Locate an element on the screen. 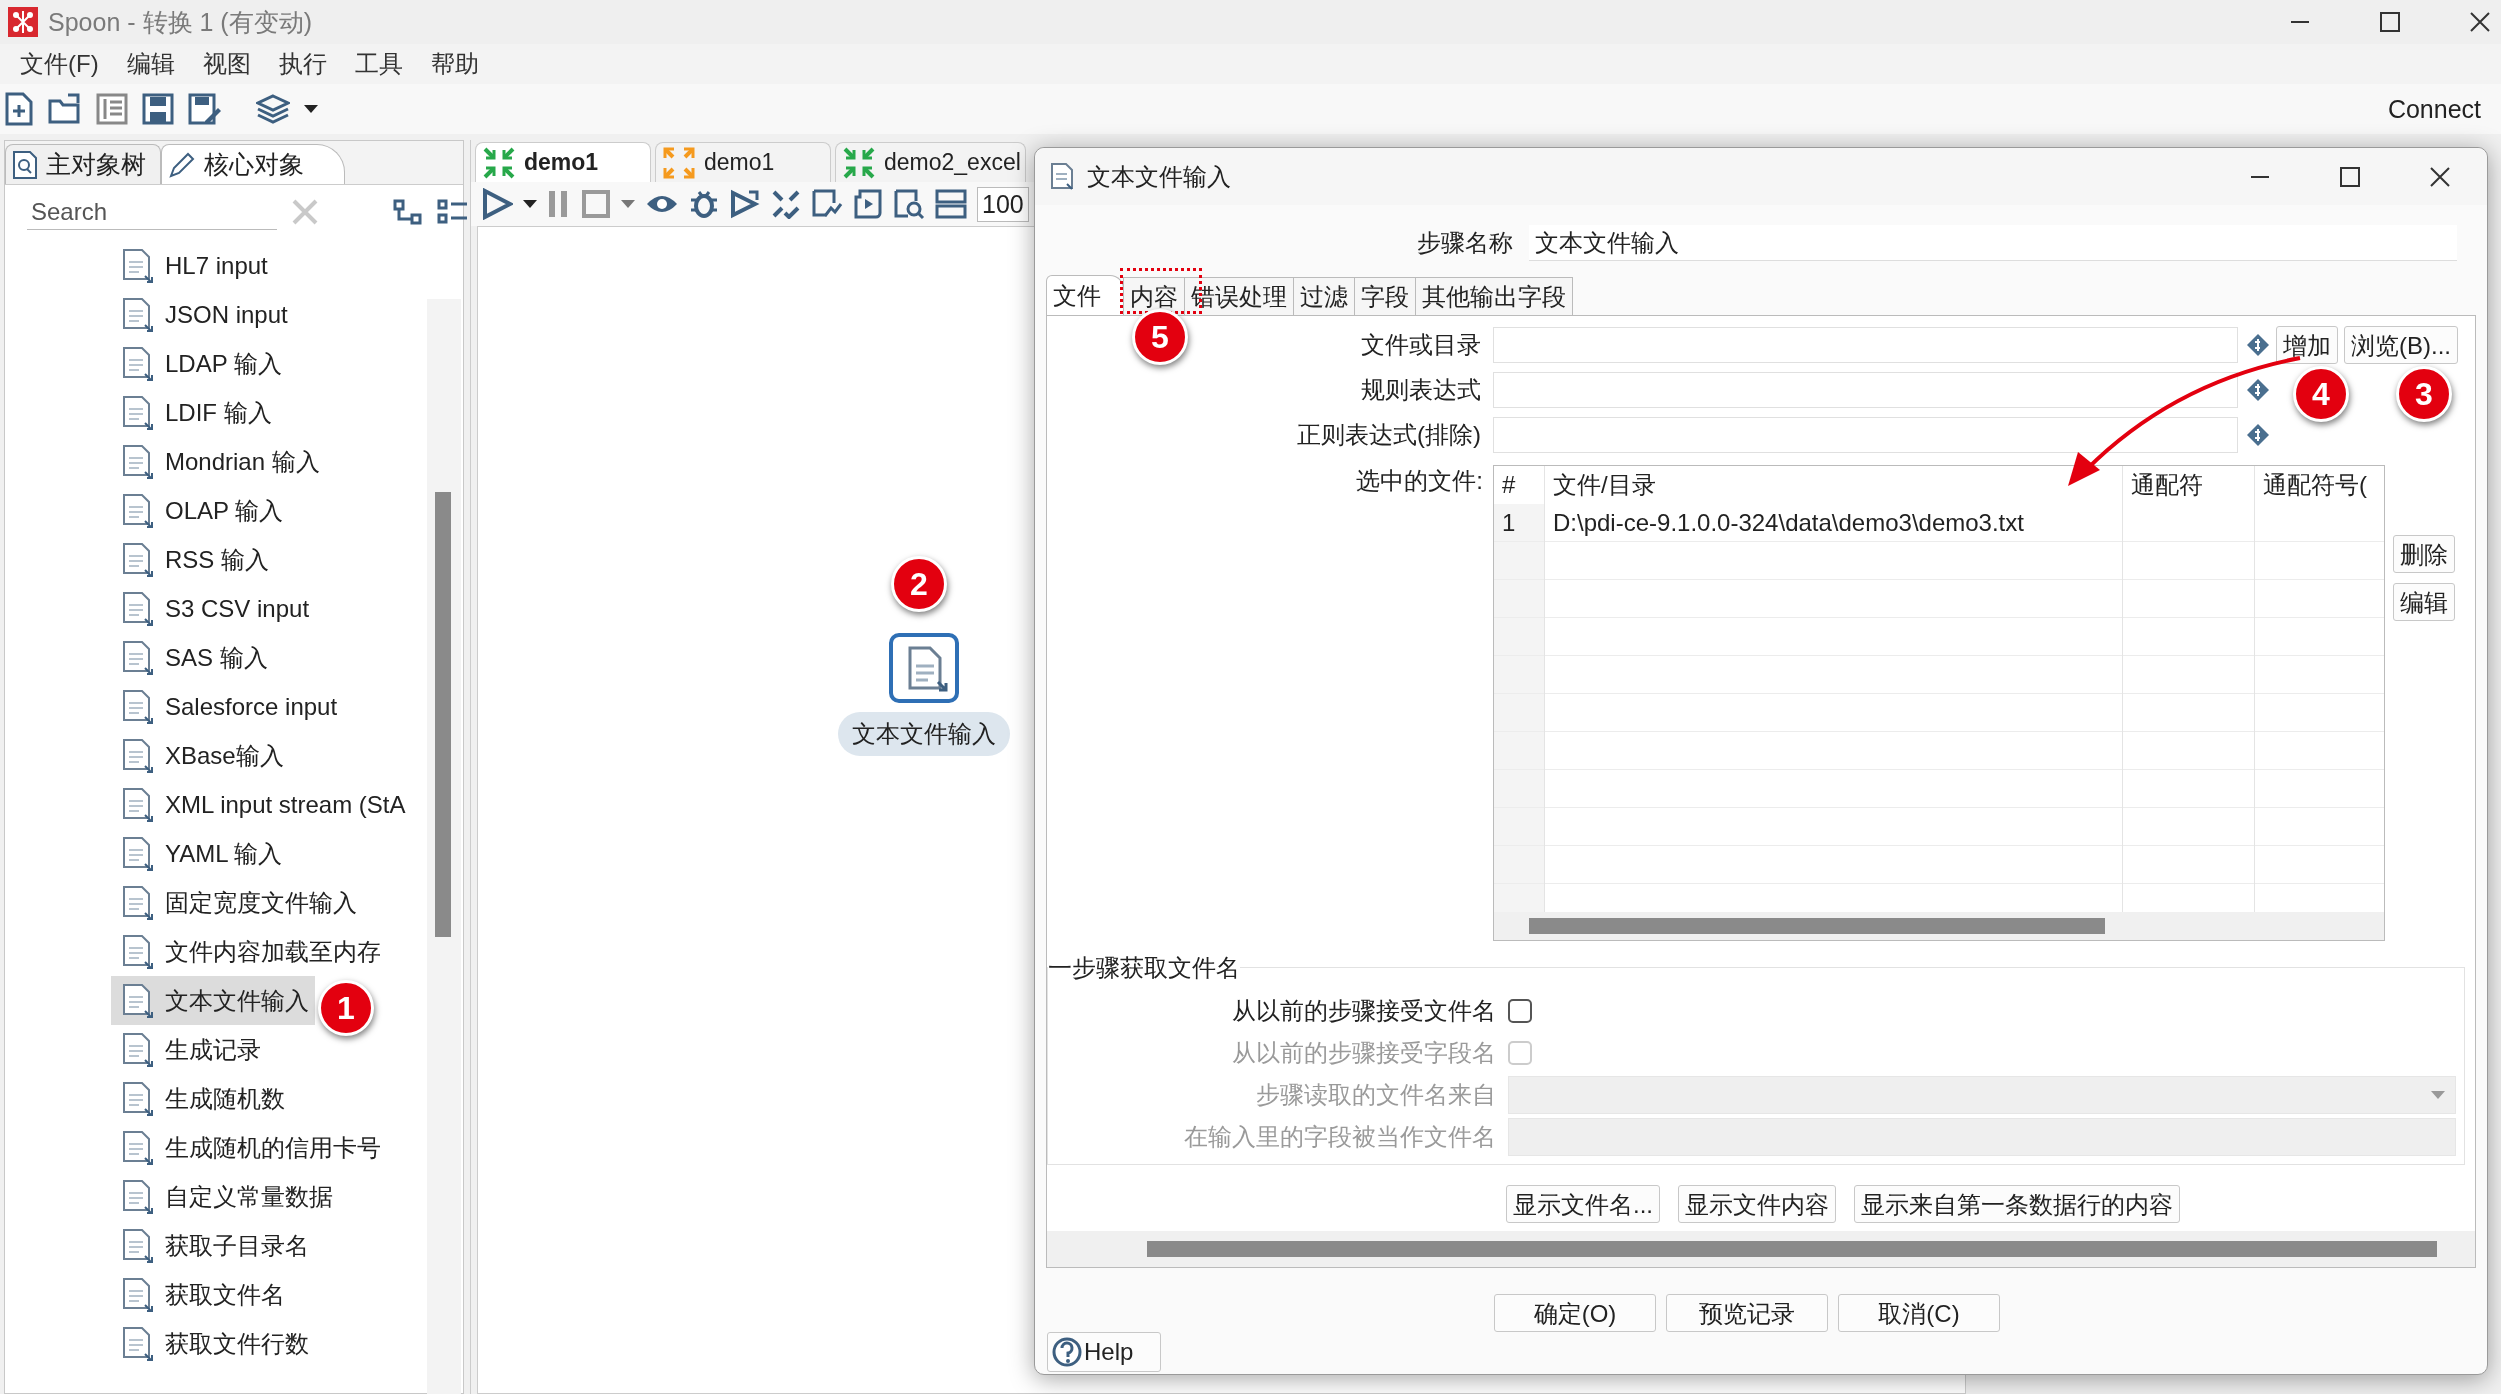 This screenshot has width=2501, height=1394. step-item: 获取文件行数 is located at coordinates (213, 1343).